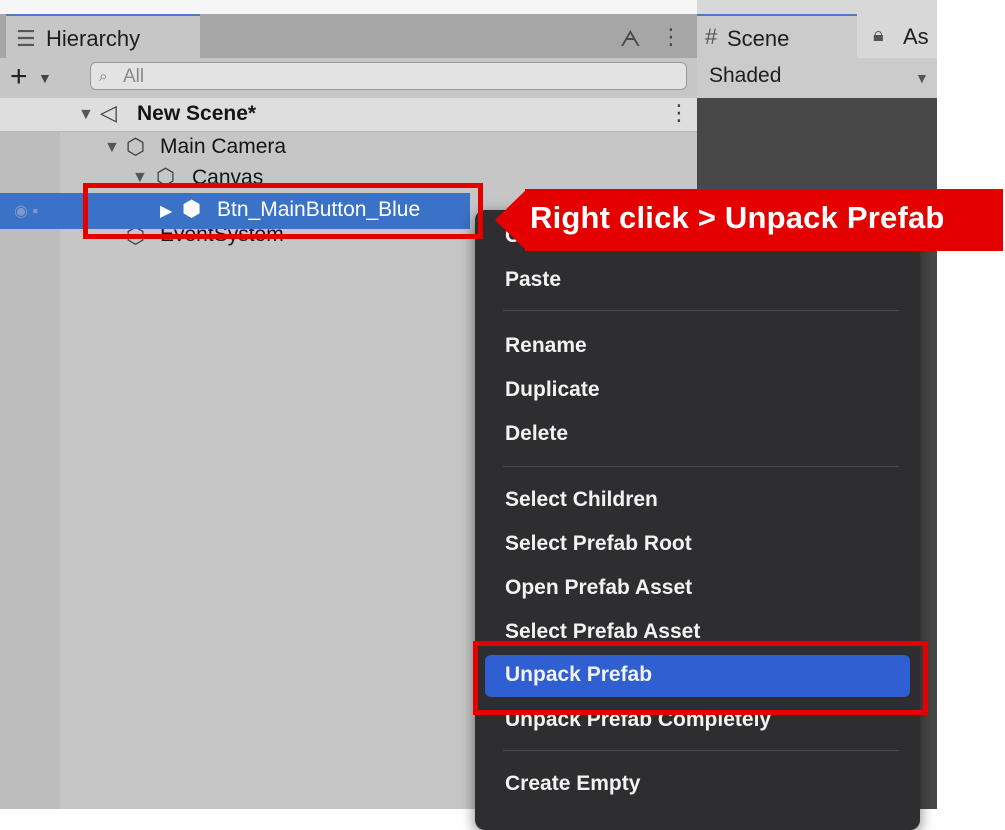 This screenshot has height=830, width=1005. Describe the element at coordinates (19, 77) in the screenshot. I see `add-icon: +` at that location.